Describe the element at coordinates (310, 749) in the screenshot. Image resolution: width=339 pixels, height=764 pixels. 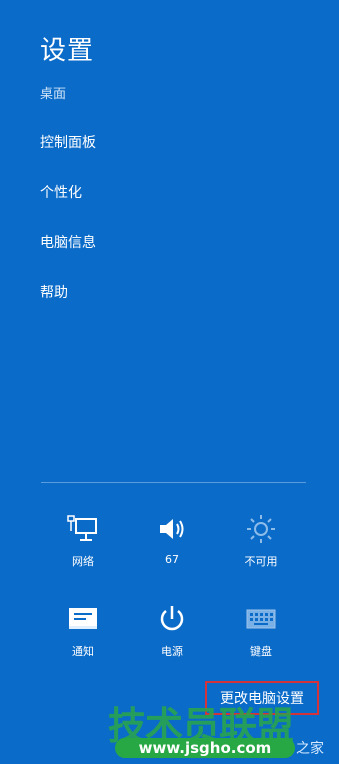
I see `watermark-tail: 之家` at that location.